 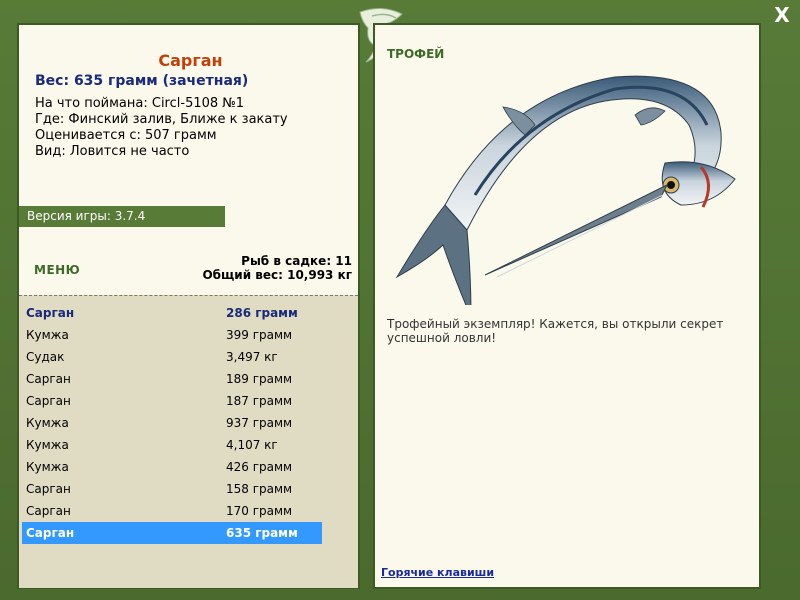 What do you see at coordinates (259, 401) in the screenshot?
I see `list-item-weight: 187 грамм` at bounding box center [259, 401].